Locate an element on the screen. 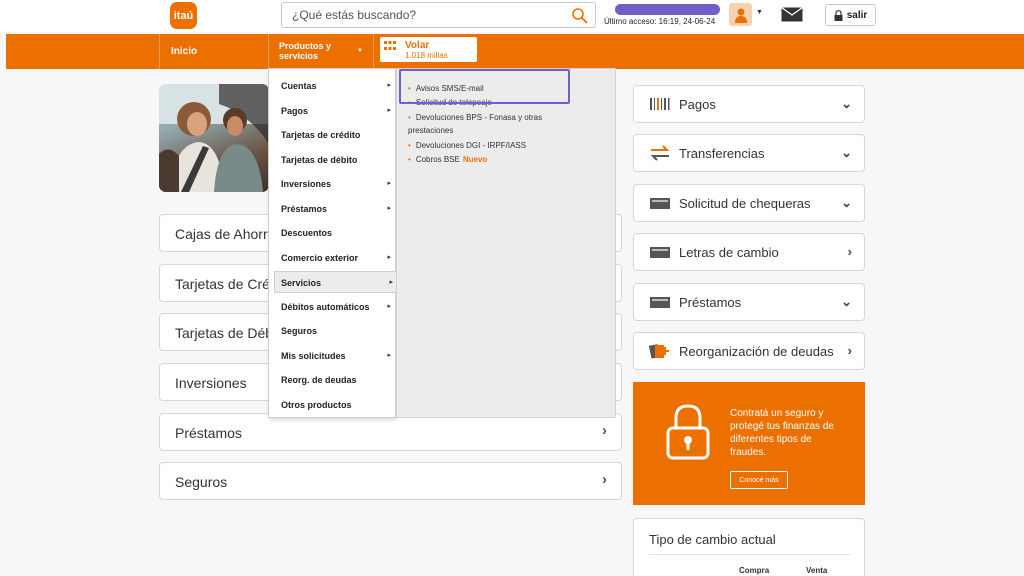 The image size is (1024, 576). search-input is located at coordinates (427, 15).